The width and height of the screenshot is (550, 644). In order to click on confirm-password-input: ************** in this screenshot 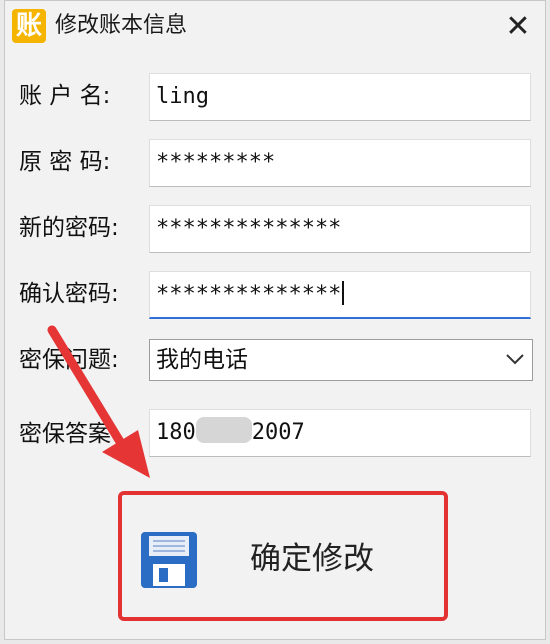, I will do `click(340, 295)`.